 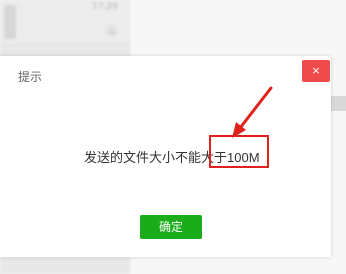 I want to click on dialog-title: 提示, so click(x=30, y=77).